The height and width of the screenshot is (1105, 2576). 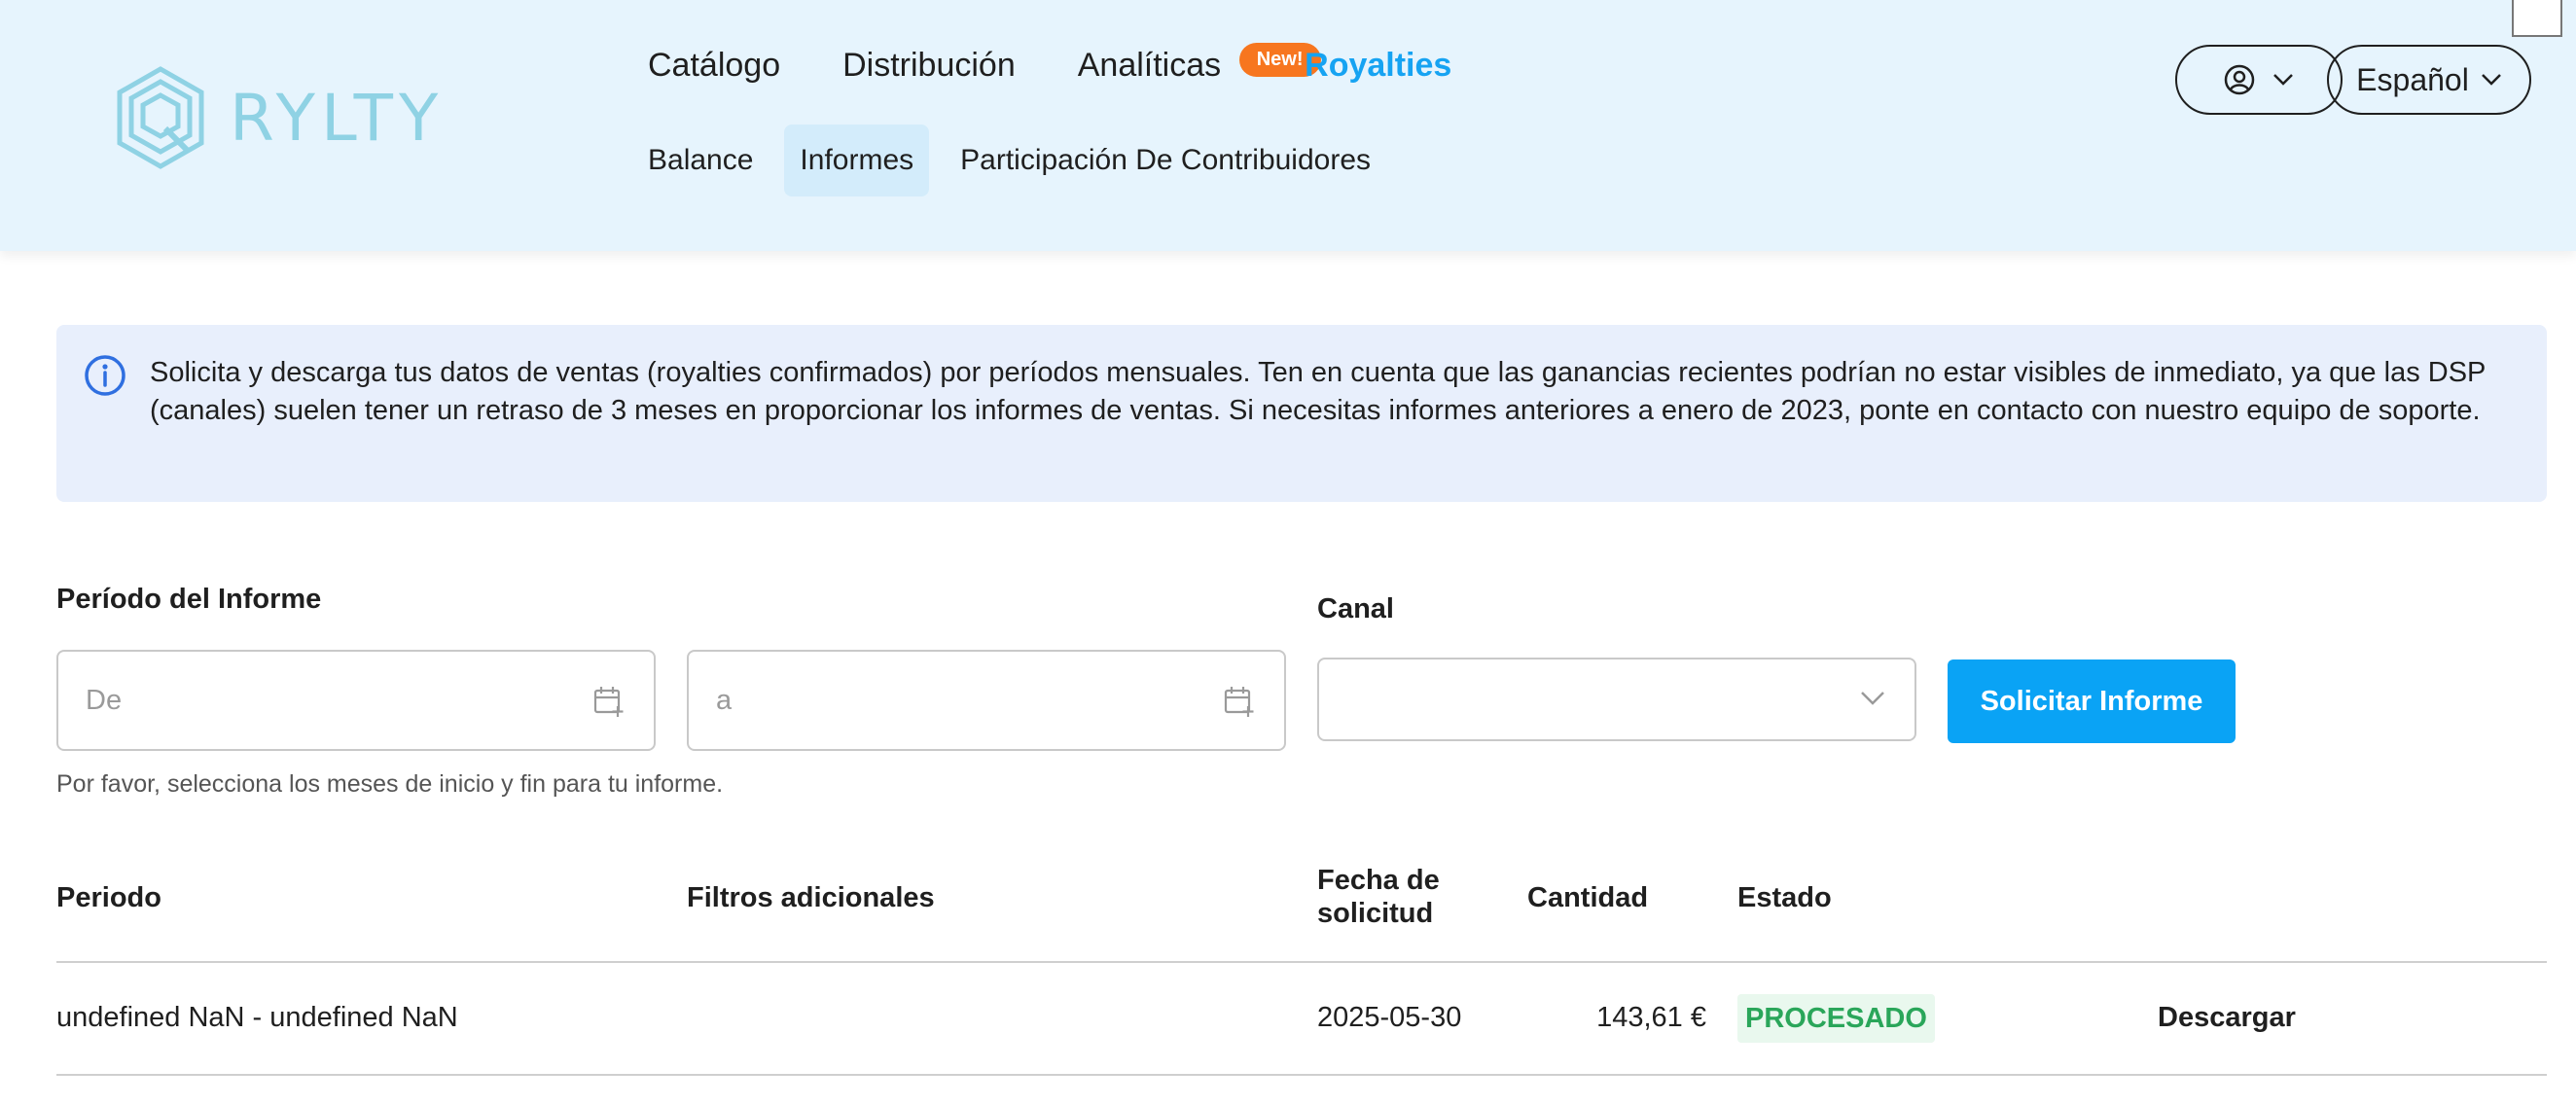 I want to click on request-report-button: Solicitar Informe, so click(x=2092, y=701).